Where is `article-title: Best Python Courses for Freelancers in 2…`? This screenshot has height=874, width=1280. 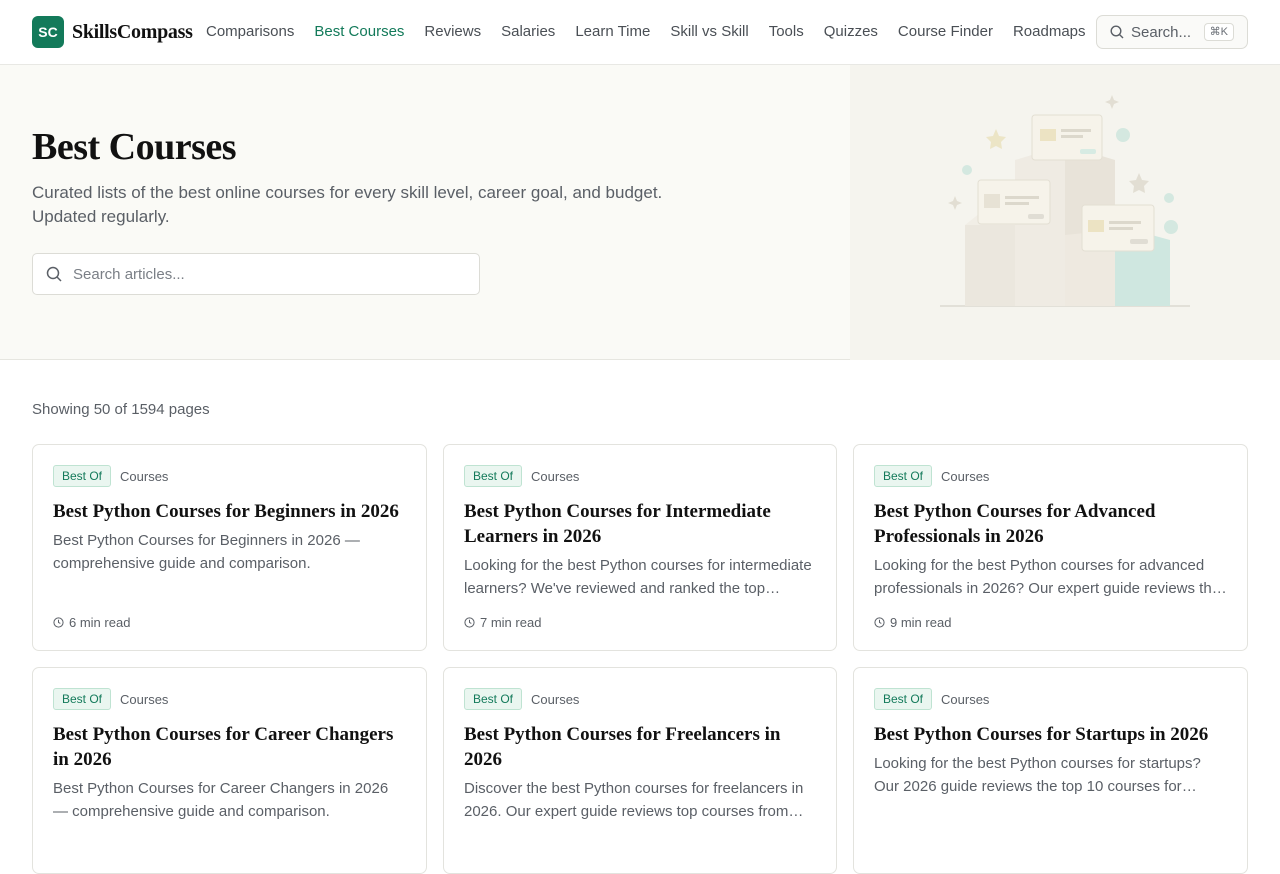 article-title: Best Python Courses for Freelancers in 2… is located at coordinates (640, 747).